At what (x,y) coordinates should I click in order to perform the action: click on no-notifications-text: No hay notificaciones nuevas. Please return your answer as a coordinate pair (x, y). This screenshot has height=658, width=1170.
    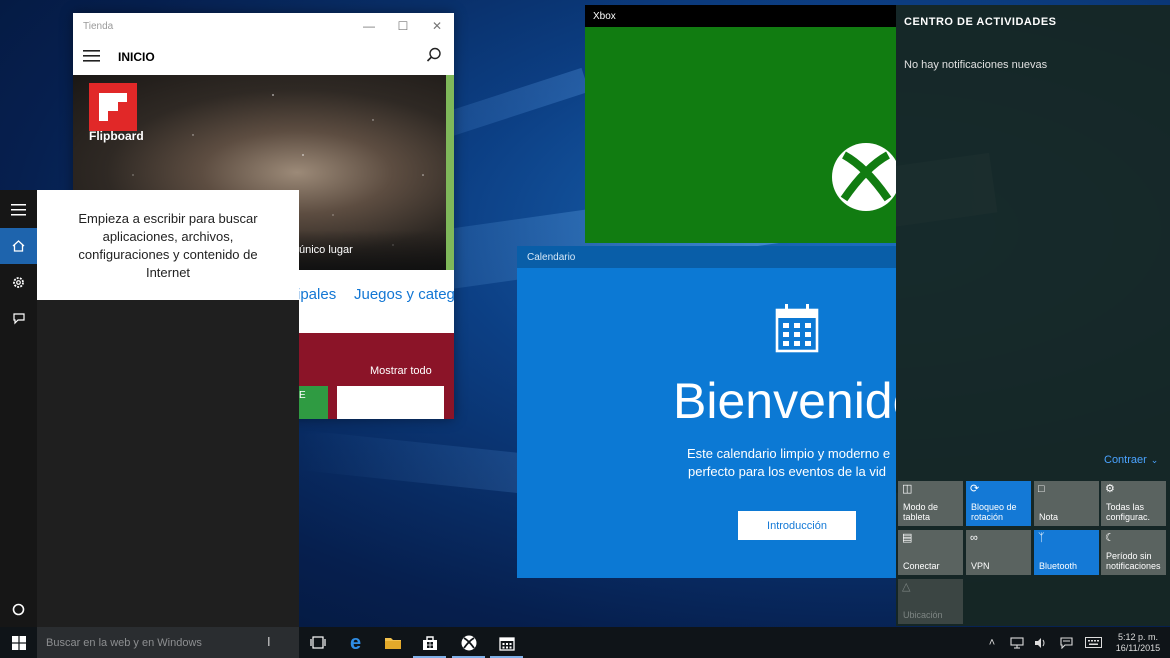
    Looking at the image, I should click on (976, 65).